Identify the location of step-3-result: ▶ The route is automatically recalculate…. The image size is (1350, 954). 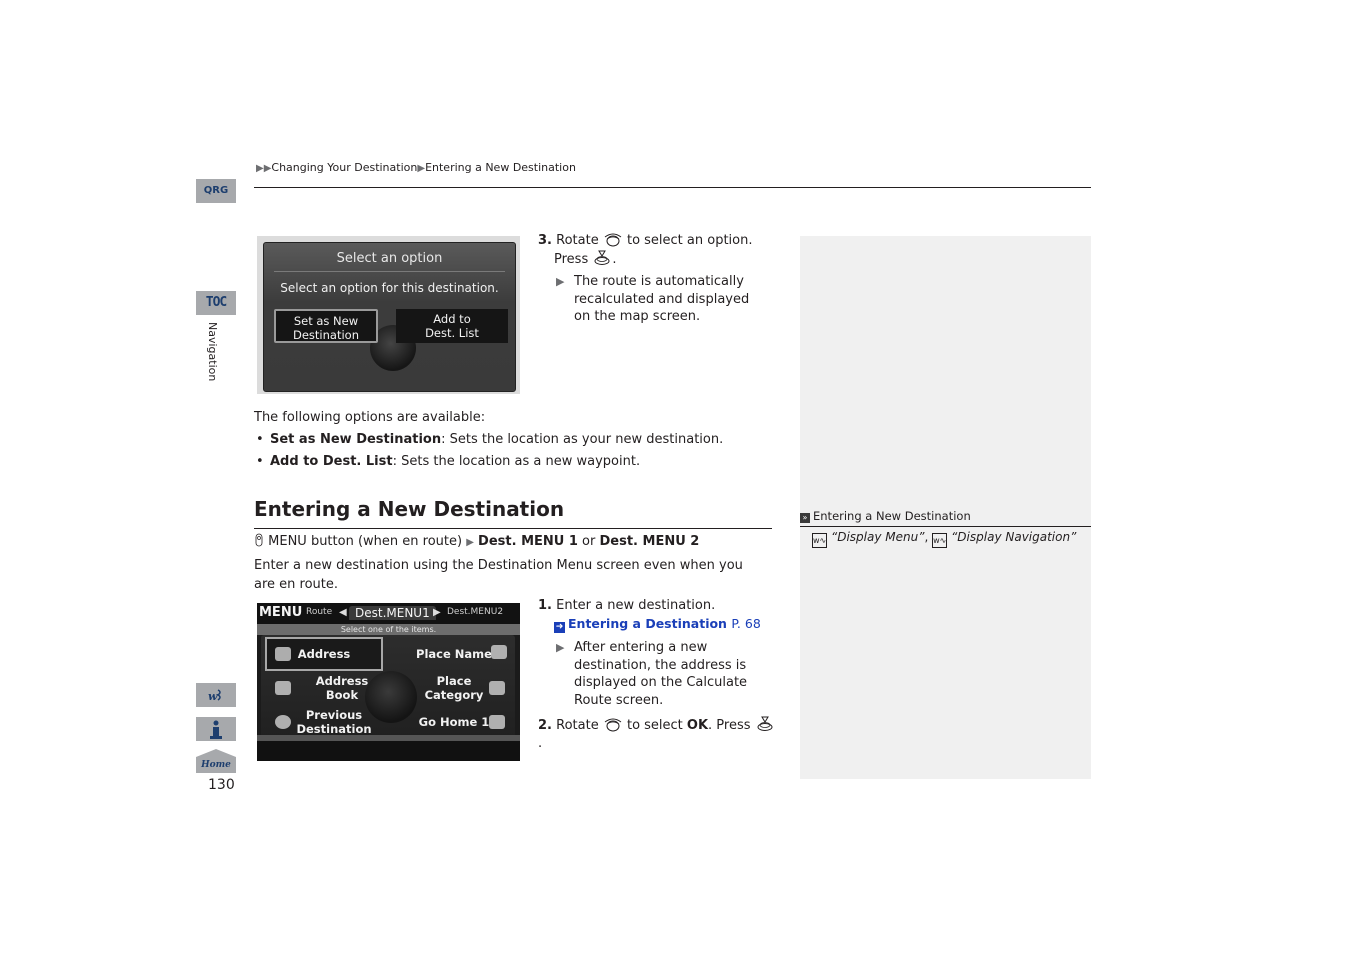
(661, 299).